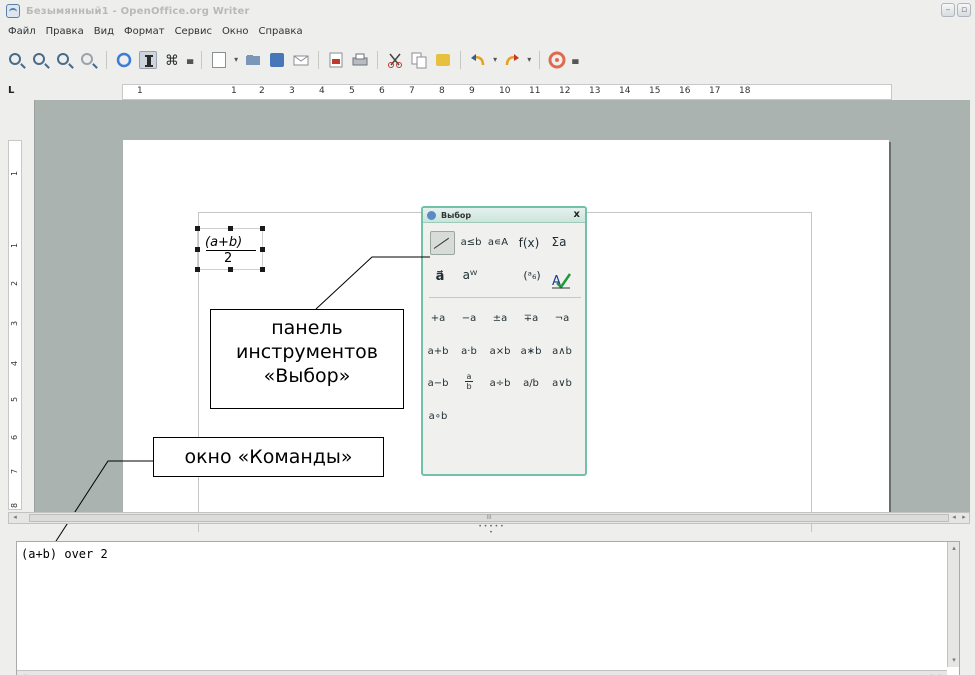 The width and height of the screenshot is (975, 675). Describe the element at coordinates (954, 660) in the screenshot. I see `scroll-down-icon: ▾` at that location.